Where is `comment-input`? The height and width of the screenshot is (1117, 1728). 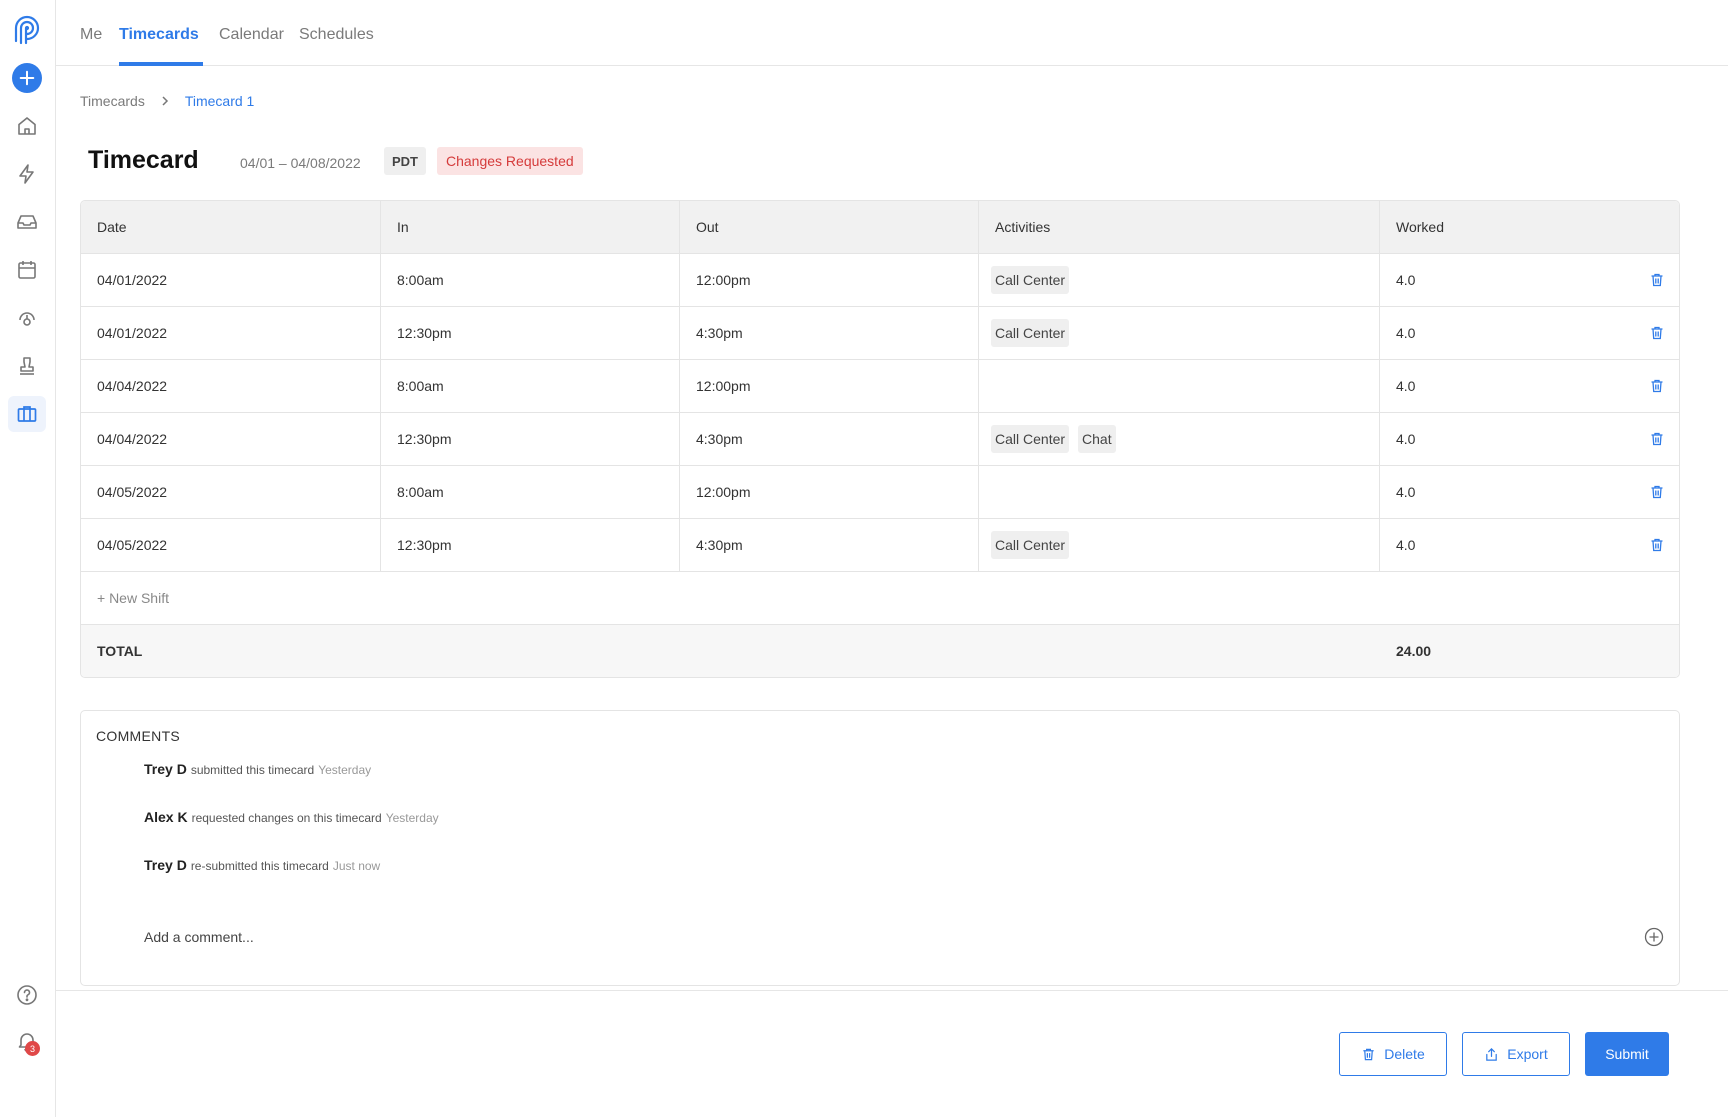 comment-input is located at coordinates (879, 937).